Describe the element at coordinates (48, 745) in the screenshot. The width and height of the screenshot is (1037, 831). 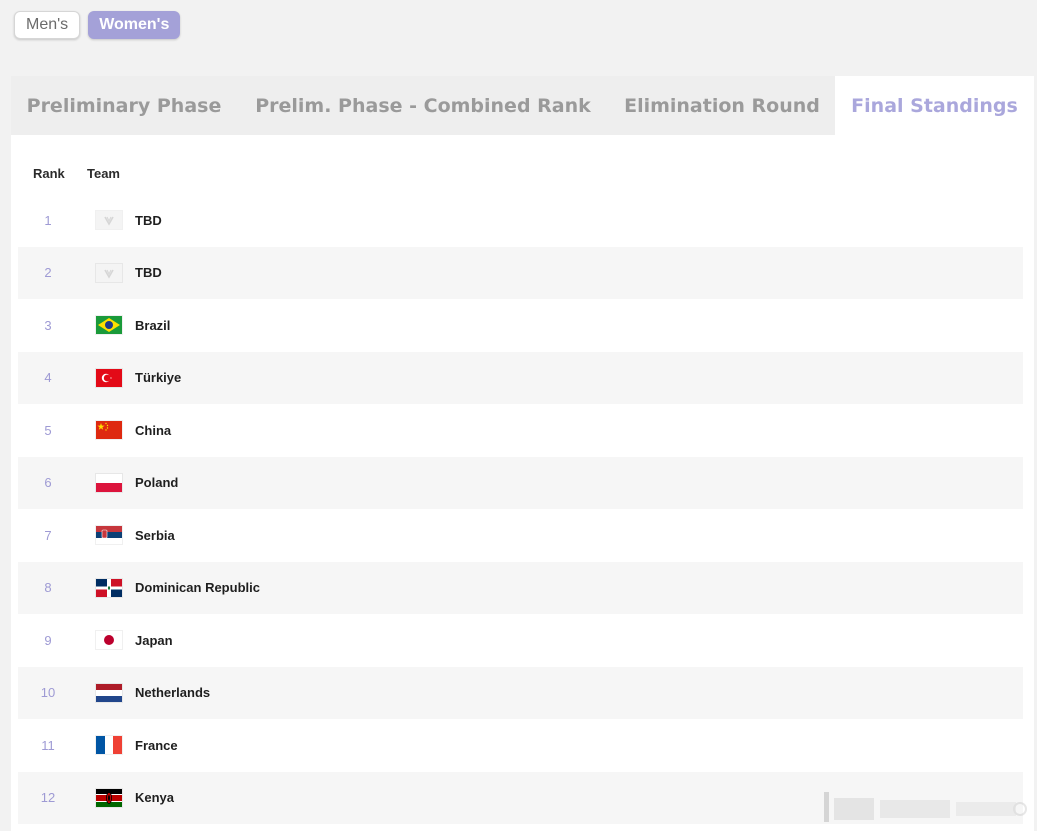
I see `rank-value: 11` at that location.